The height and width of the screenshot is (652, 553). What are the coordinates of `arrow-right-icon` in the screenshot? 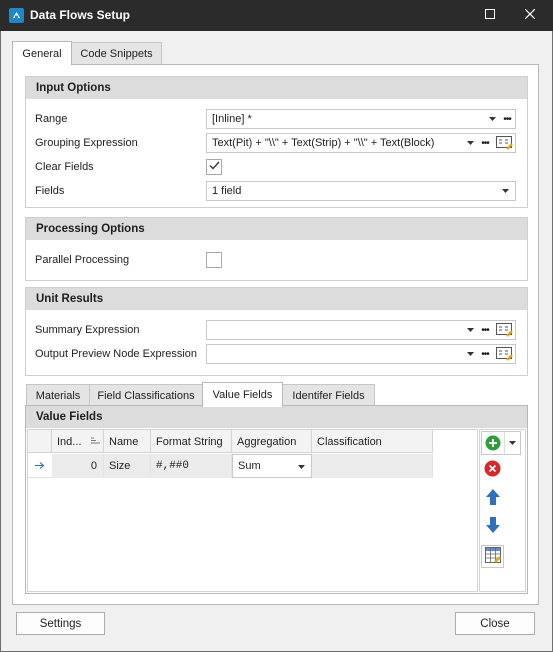 It's located at (40, 466).